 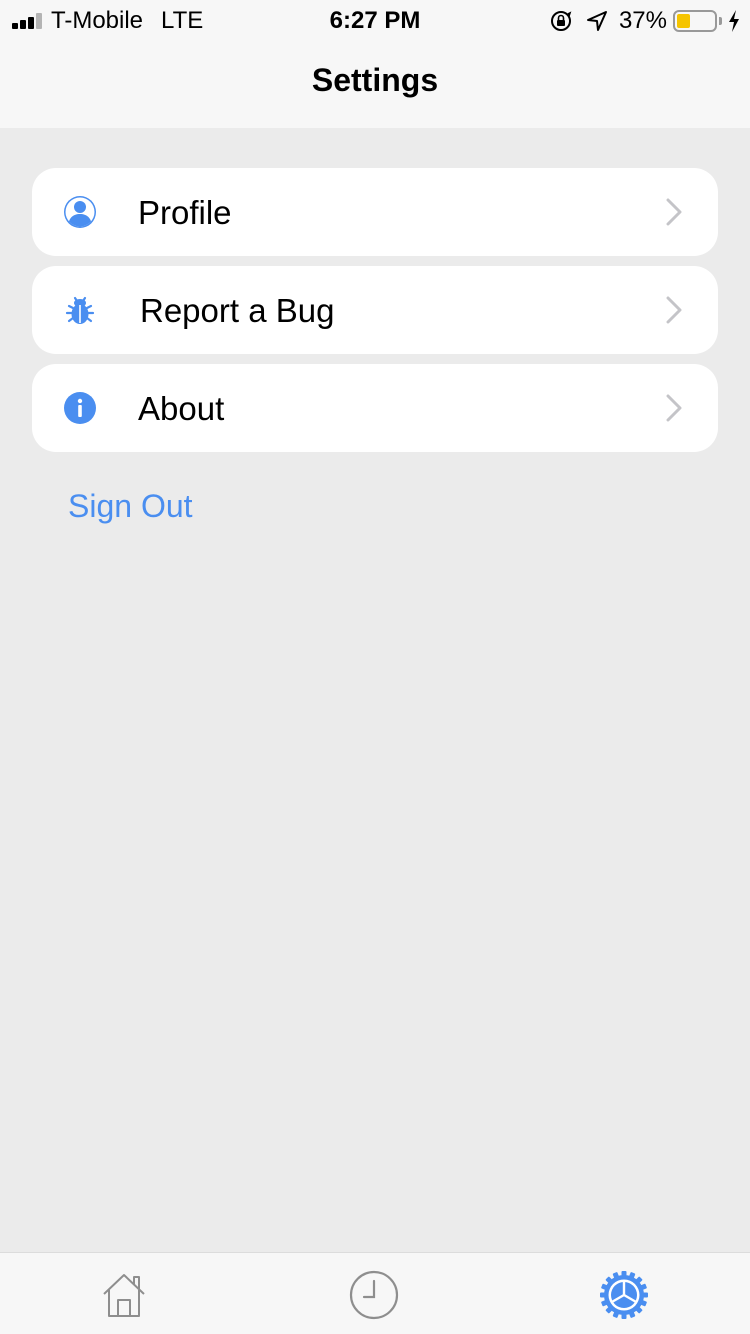 I want to click on status-right: 37%, so click(x=644, y=21).